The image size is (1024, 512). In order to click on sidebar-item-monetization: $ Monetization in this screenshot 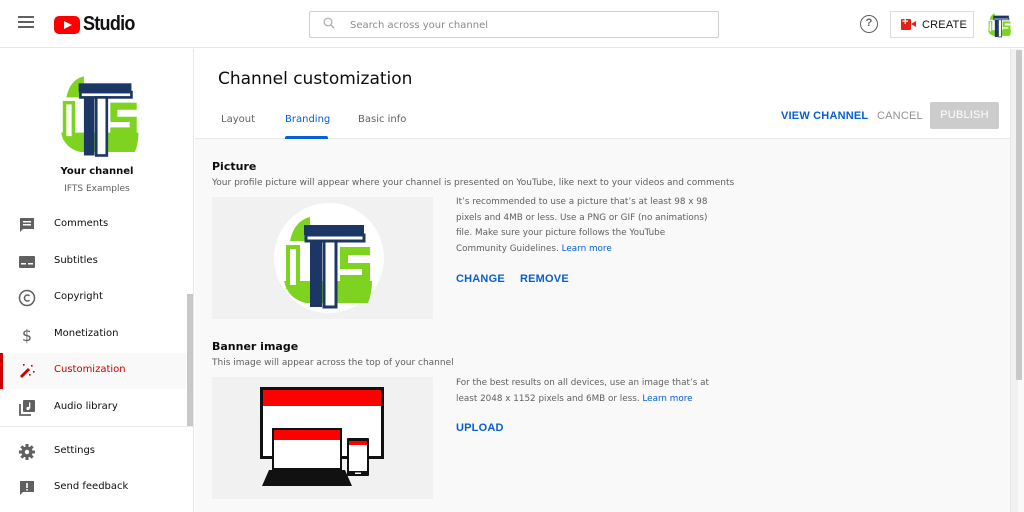, I will do `click(93, 335)`.